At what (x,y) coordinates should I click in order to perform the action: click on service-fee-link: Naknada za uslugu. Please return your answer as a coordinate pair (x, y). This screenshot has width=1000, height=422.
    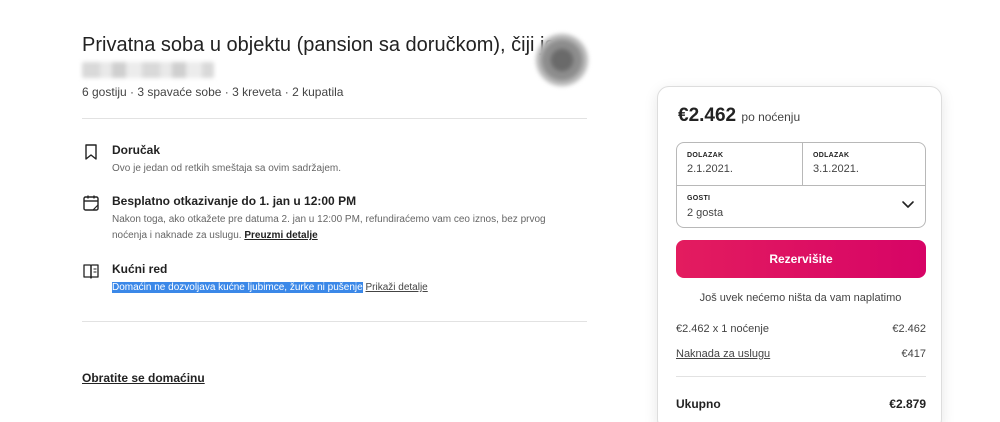
    Looking at the image, I should click on (723, 354).